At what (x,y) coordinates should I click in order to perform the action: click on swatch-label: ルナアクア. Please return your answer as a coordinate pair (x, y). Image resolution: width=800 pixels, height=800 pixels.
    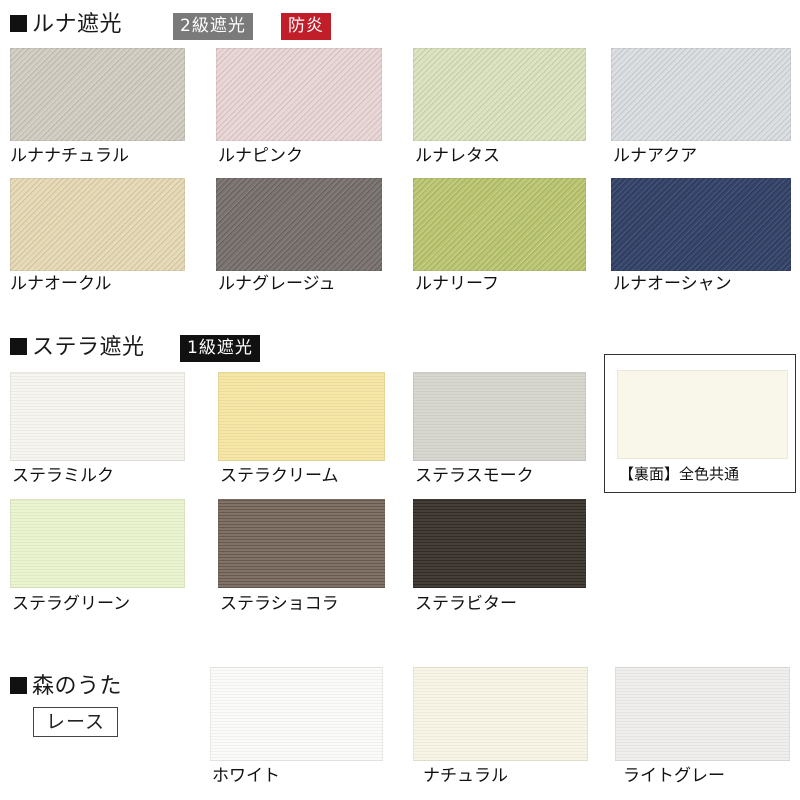
    Looking at the image, I should click on (655, 156).